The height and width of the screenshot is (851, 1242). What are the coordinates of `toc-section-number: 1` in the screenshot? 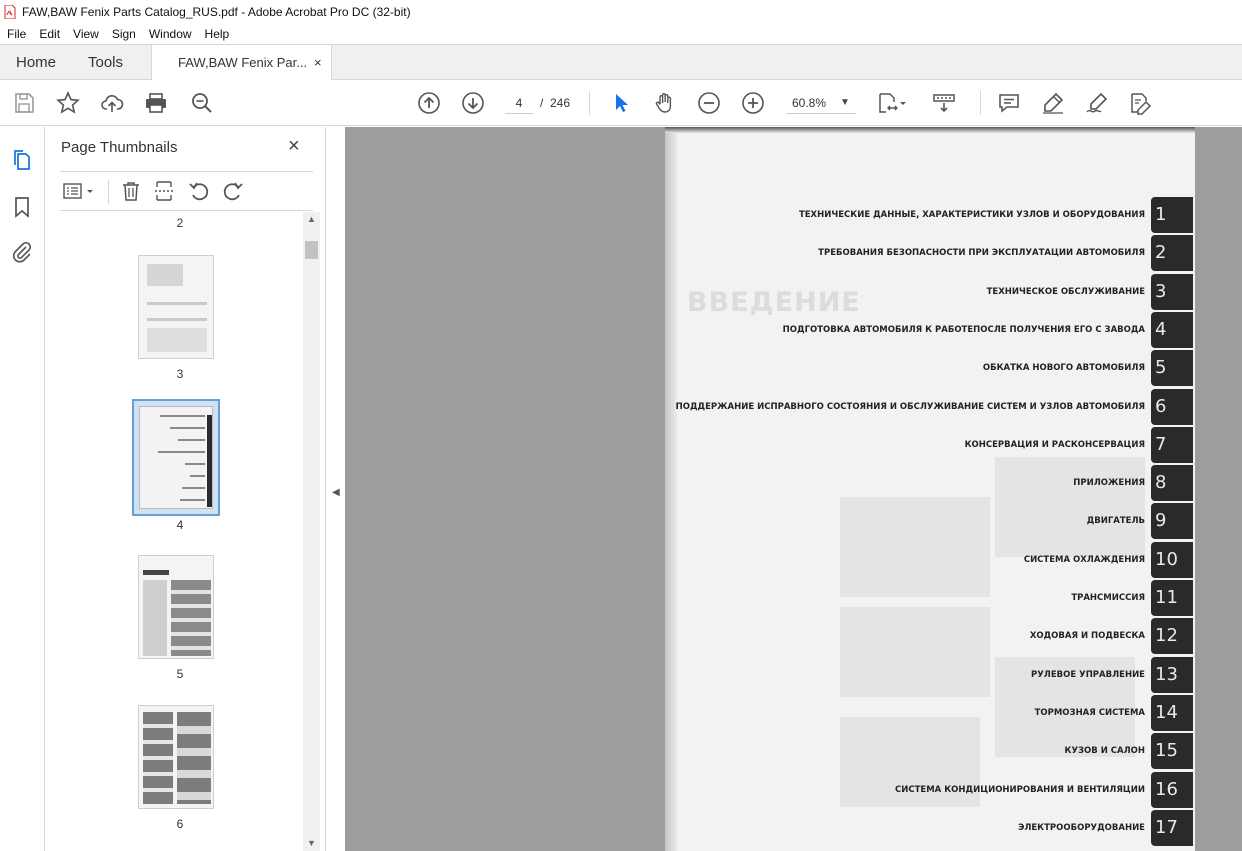 It's located at (1161, 214).